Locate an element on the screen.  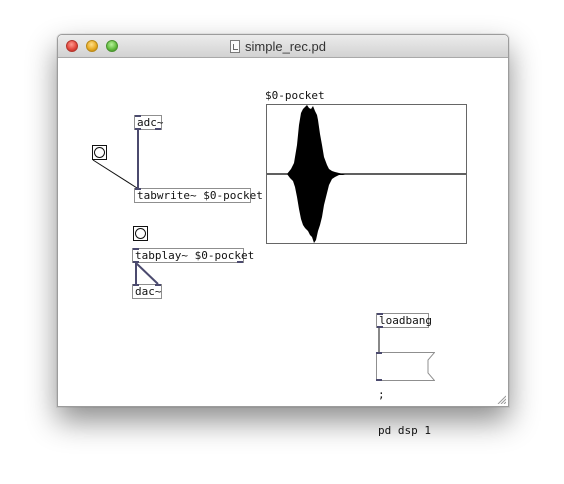
waveform-shape is located at coordinates (317, 174).